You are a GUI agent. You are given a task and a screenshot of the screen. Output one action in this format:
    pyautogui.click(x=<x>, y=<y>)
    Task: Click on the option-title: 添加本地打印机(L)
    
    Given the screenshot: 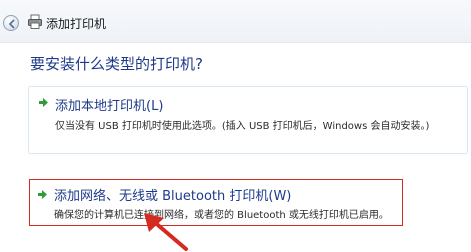 What is the action you would take?
    pyautogui.click(x=109, y=106)
    